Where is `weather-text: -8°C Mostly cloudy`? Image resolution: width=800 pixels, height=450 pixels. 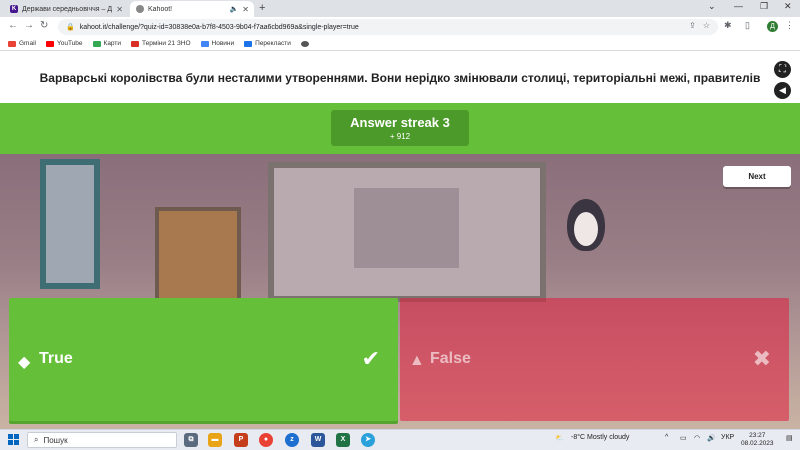
weather-text: -8°C Mostly cloudy is located at coordinates (600, 437).